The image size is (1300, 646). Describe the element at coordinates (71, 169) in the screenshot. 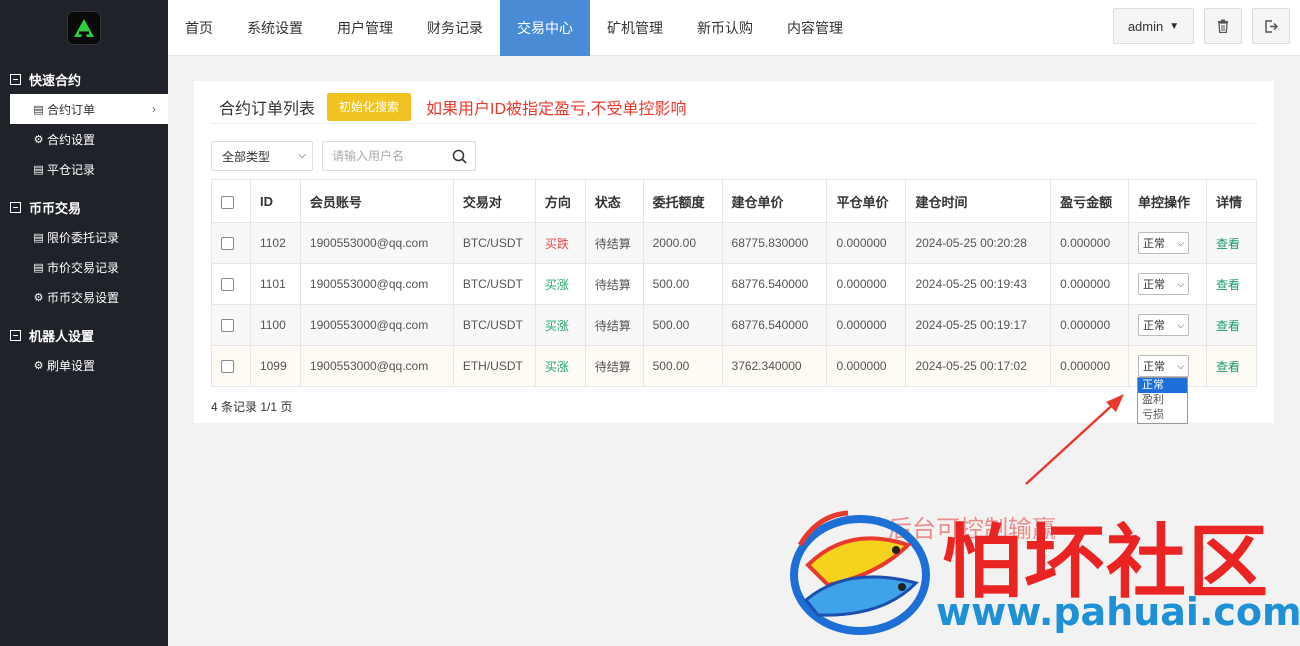

I see `sidebar-item-label: 平仓记录` at that location.